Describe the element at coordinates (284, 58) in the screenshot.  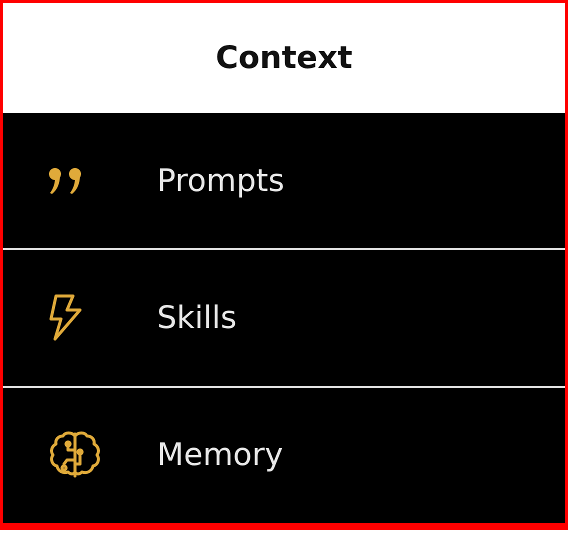
I see `panel-title: Context` at that location.